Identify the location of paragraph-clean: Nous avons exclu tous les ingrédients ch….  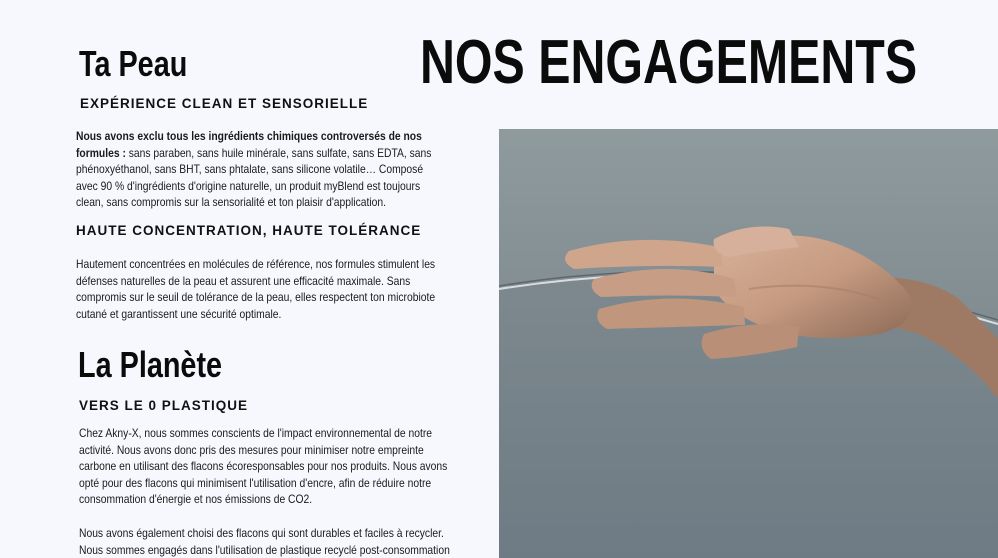
(262, 169).